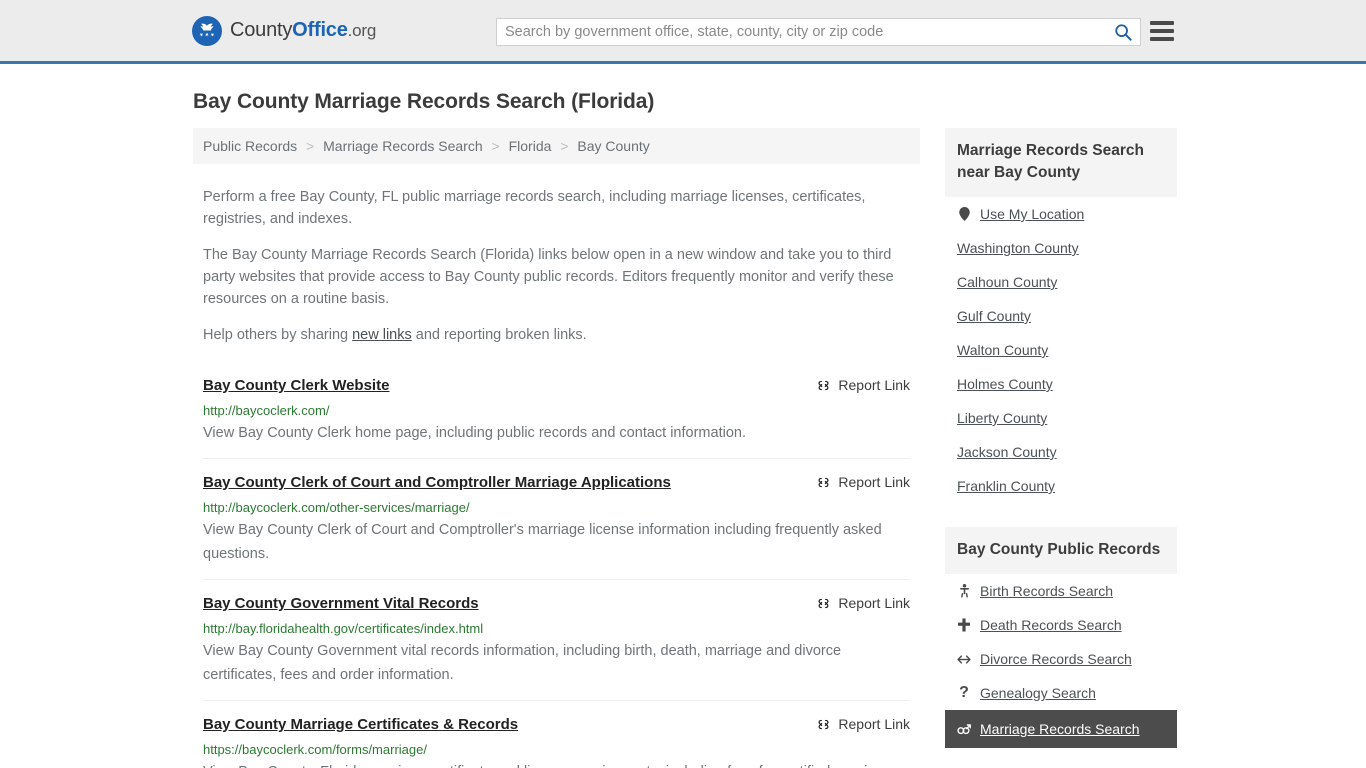  I want to click on sidebar-public-records-heading: Bay County Public Records, so click(1061, 550).